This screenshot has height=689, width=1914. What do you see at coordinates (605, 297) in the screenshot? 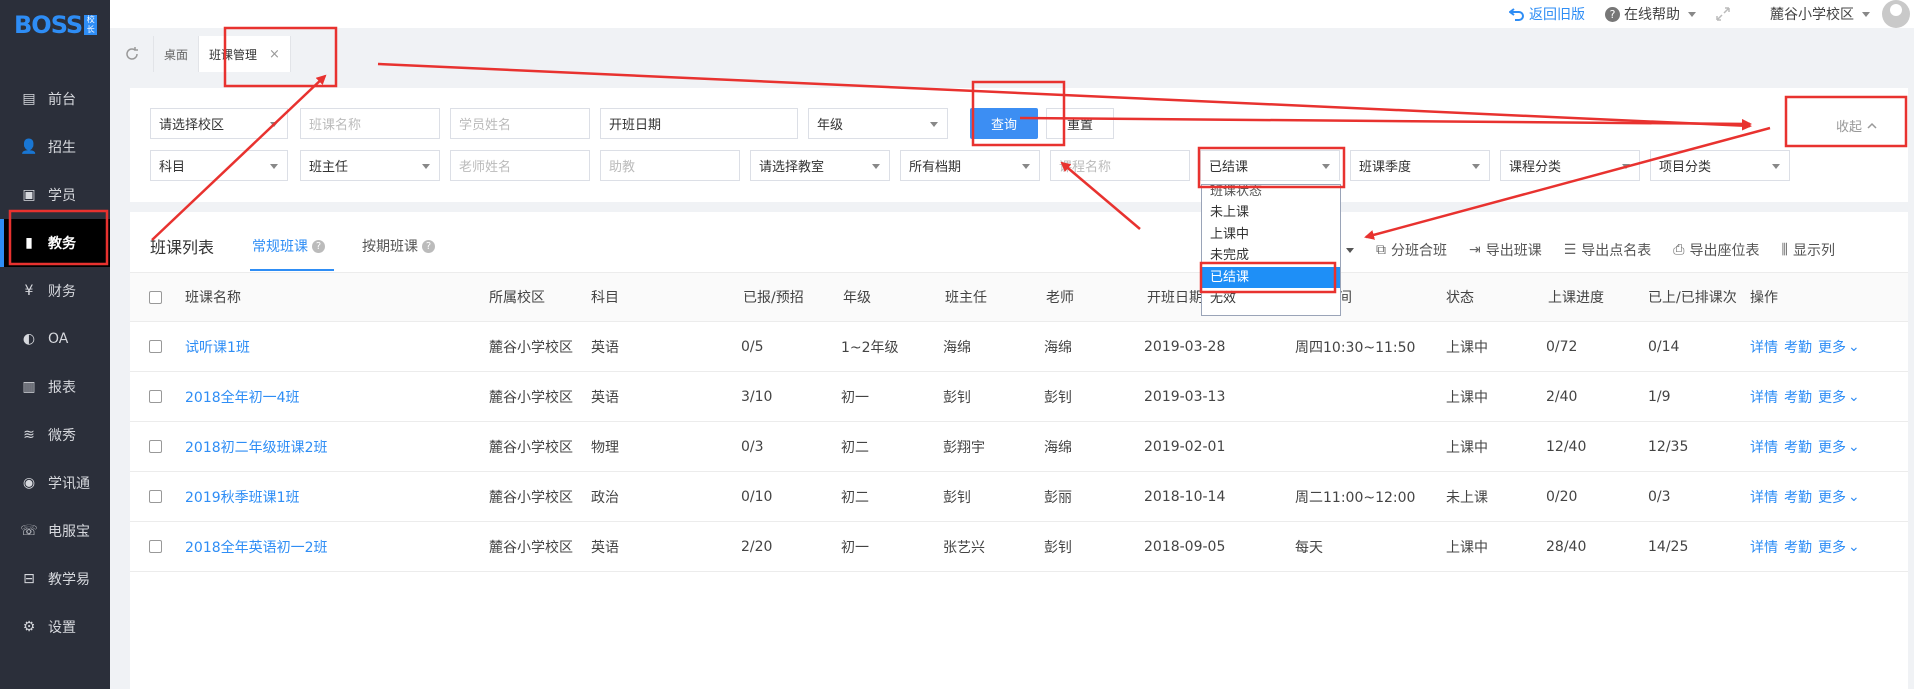
I see `column-header: 科目` at bounding box center [605, 297].